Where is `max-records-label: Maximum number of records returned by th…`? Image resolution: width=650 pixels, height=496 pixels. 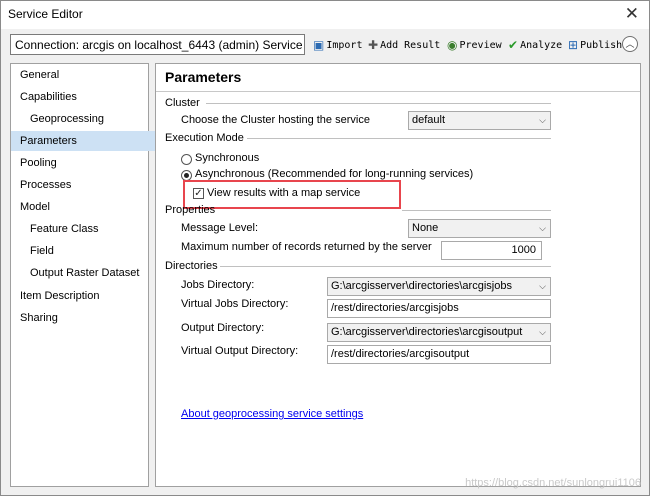
max-records-label: Maximum number of records returned by th… is located at coordinates (306, 247).